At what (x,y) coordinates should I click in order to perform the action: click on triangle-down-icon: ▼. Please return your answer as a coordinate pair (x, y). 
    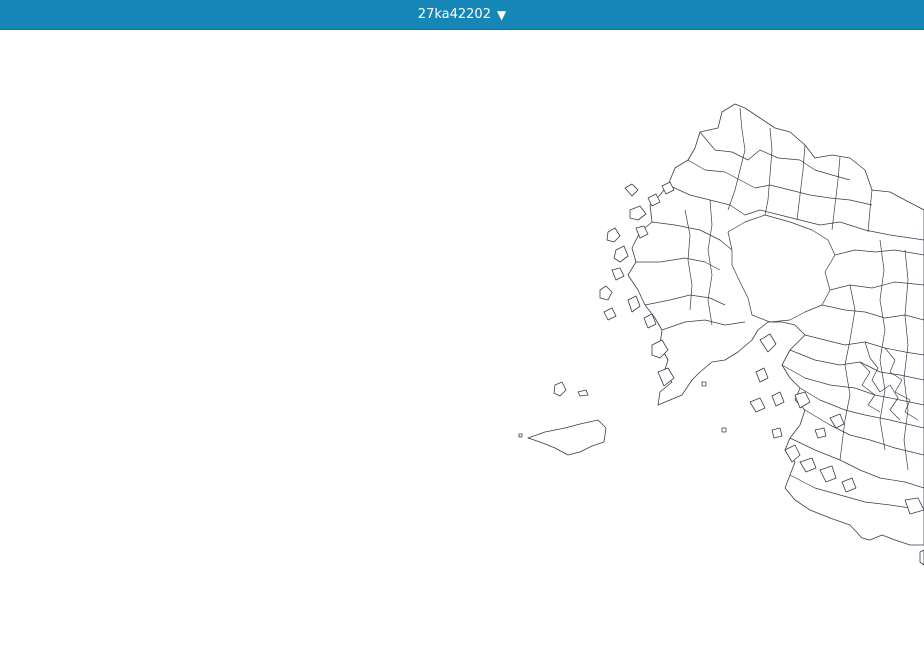
    Looking at the image, I should click on (501, 14).